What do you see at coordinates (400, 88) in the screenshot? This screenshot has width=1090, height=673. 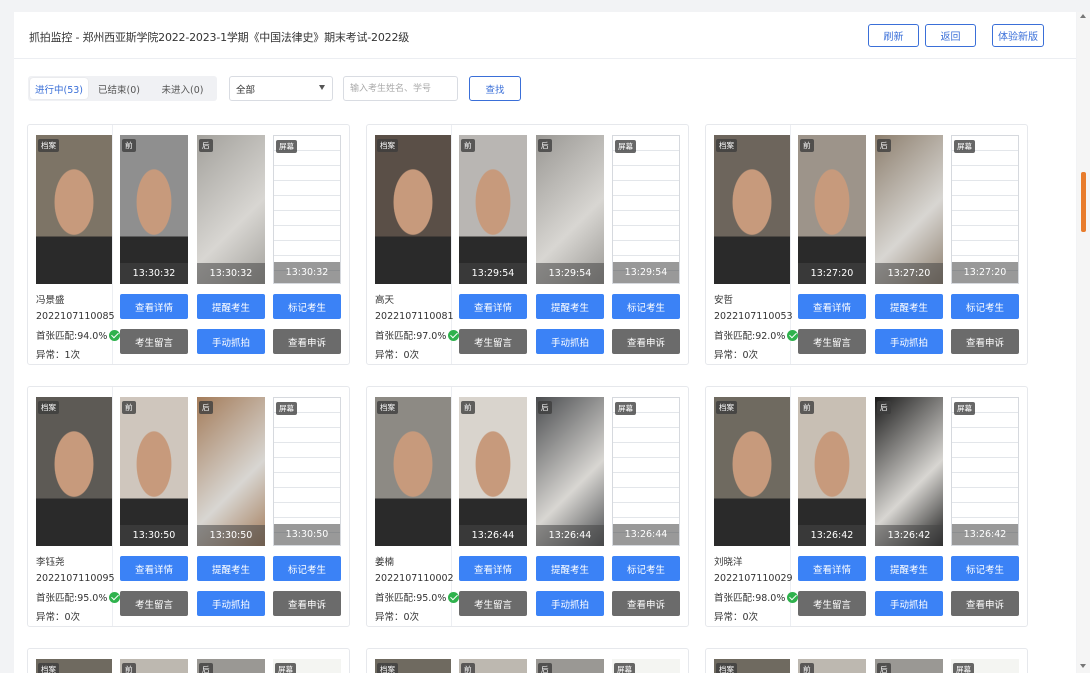 I see `search-input` at bounding box center [400, 88].